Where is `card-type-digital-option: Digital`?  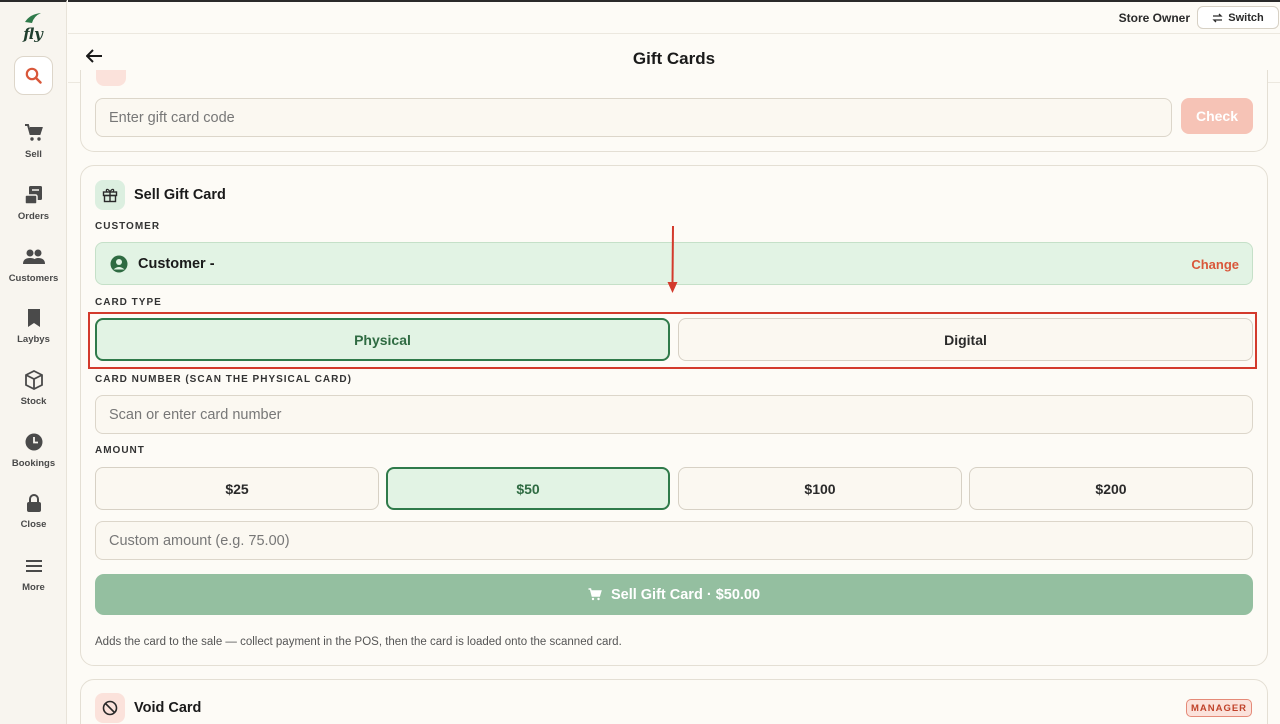
card-type-digital-option: Digital is located at coordinates (965, 339).